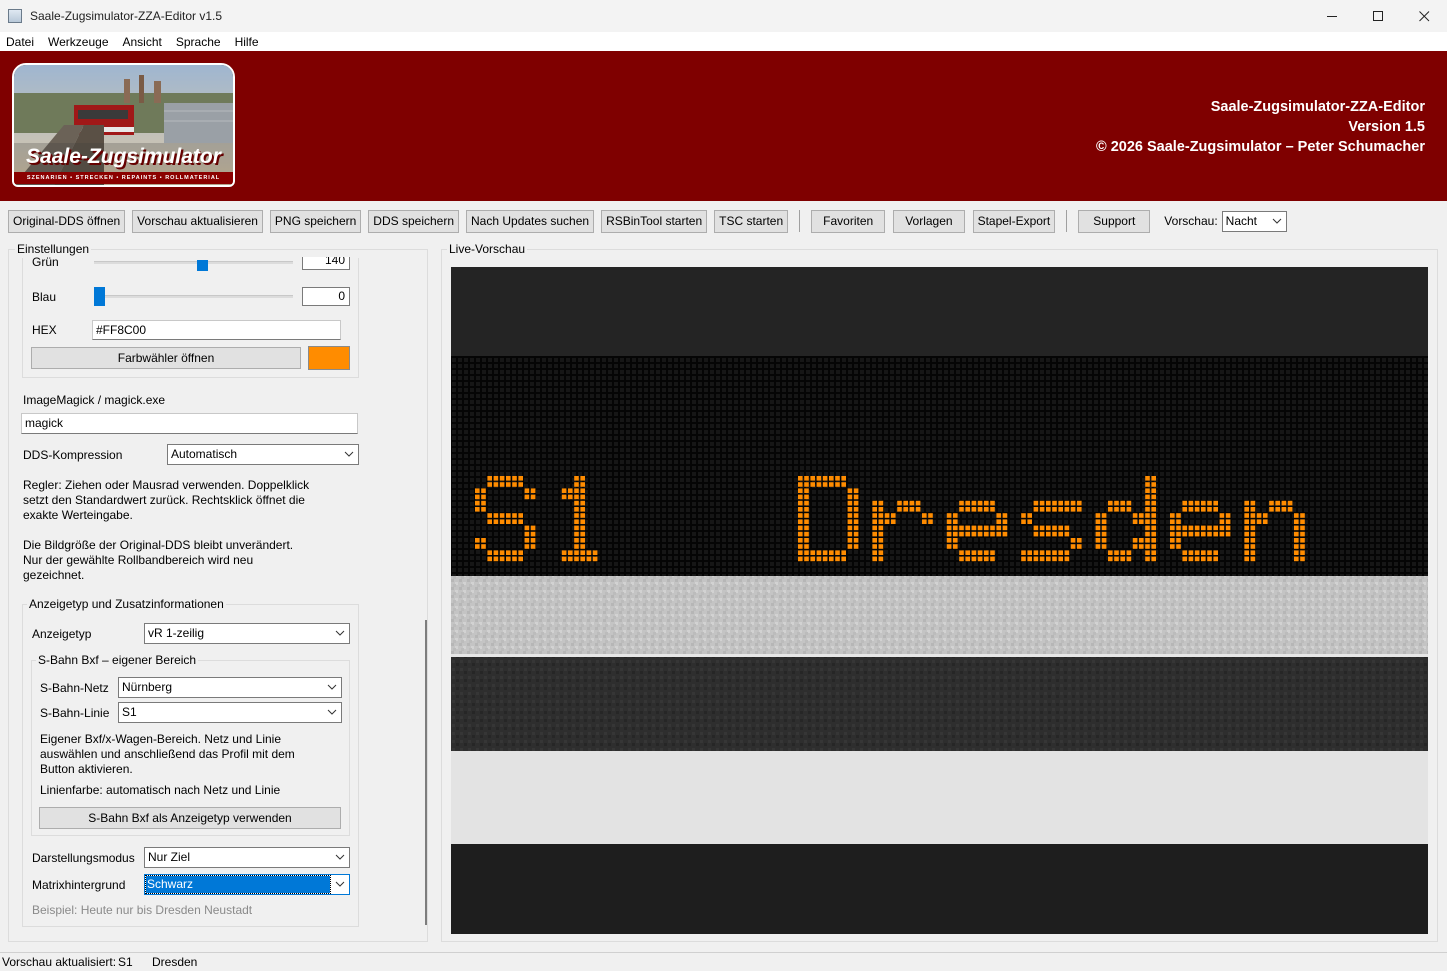 Image resolution: width=1447 pixels, height=971 pixels. I want to click on menu-sprache: Sprache, so click(198, 42).